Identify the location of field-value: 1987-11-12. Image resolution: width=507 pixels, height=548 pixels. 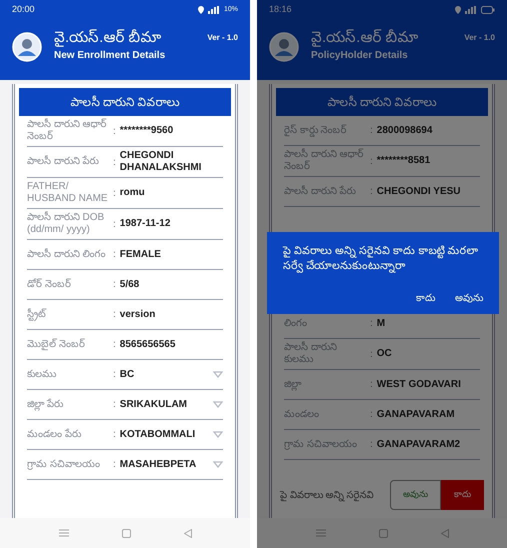
(146, 224).